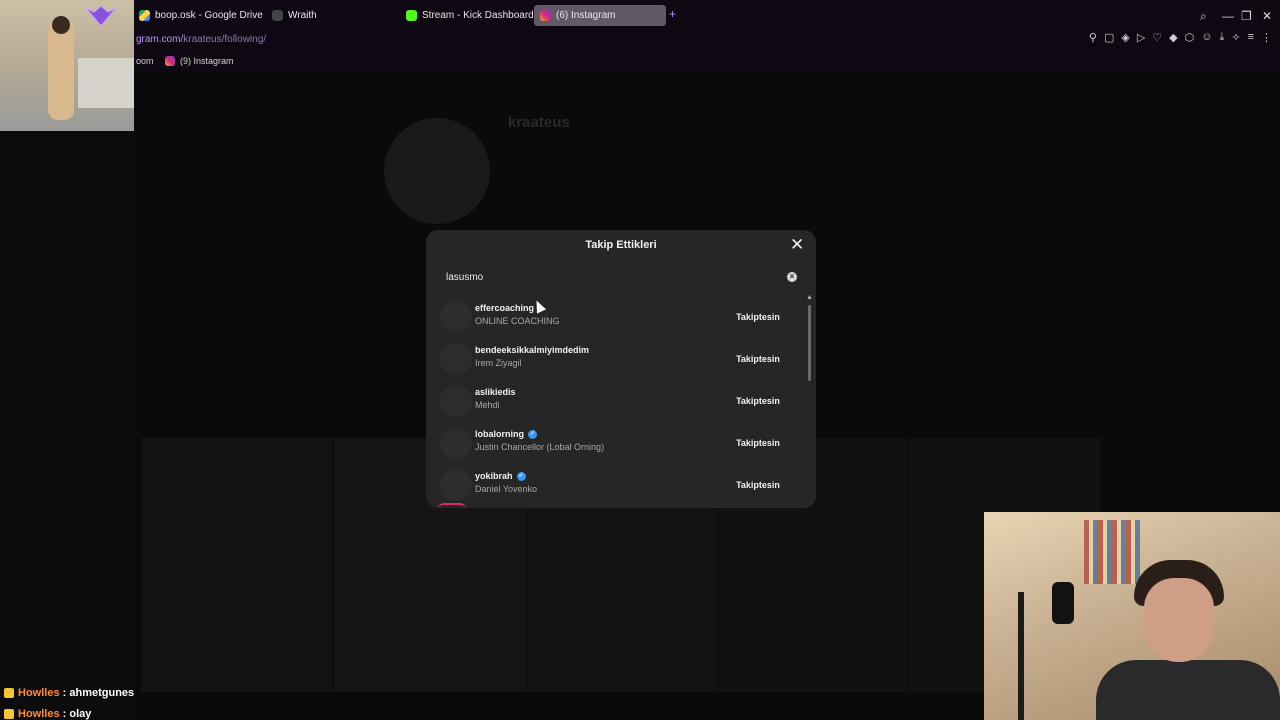  I want to click on username: bendeeksikkalmiyimdedim, so click(532, 350).